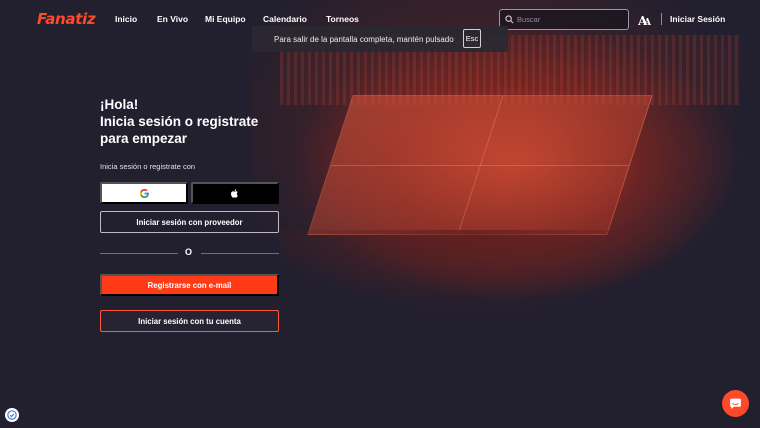  I want to click on or-divider-text: O, so click(189, 252).